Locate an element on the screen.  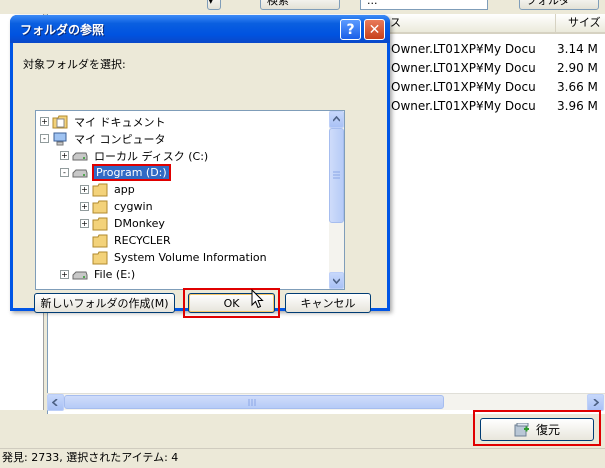
mouse-cursor-icon is located at coordinates (257, 299).